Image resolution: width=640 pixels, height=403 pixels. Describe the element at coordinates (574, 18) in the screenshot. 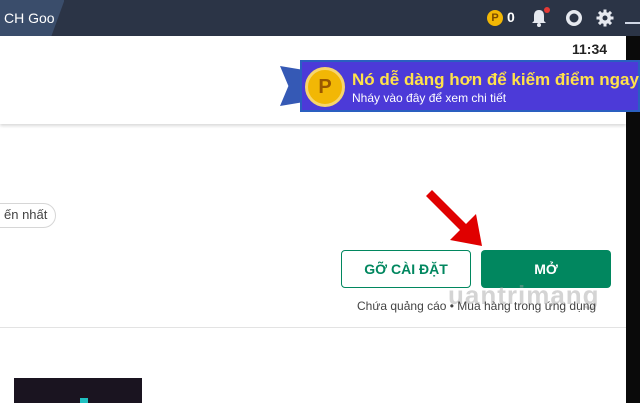

I see `profile-icon` at that location.